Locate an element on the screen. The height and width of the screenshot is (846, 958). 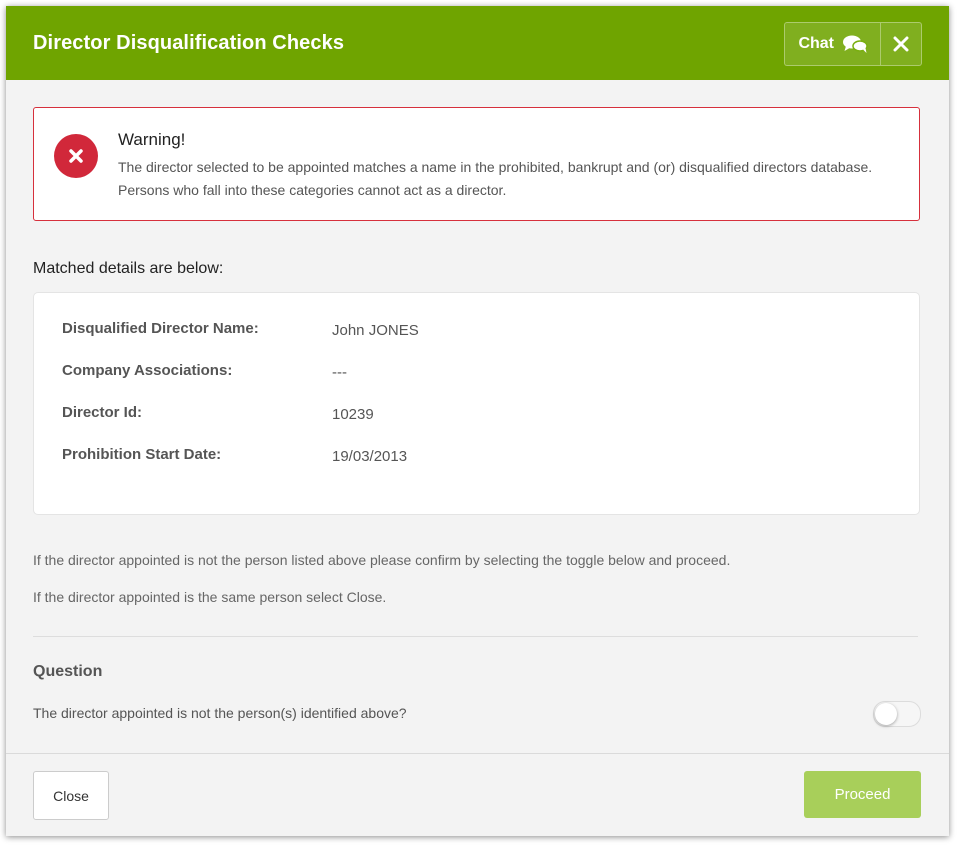
modal-title: Director Disqualification Checks is located at coordinates (189, 43).